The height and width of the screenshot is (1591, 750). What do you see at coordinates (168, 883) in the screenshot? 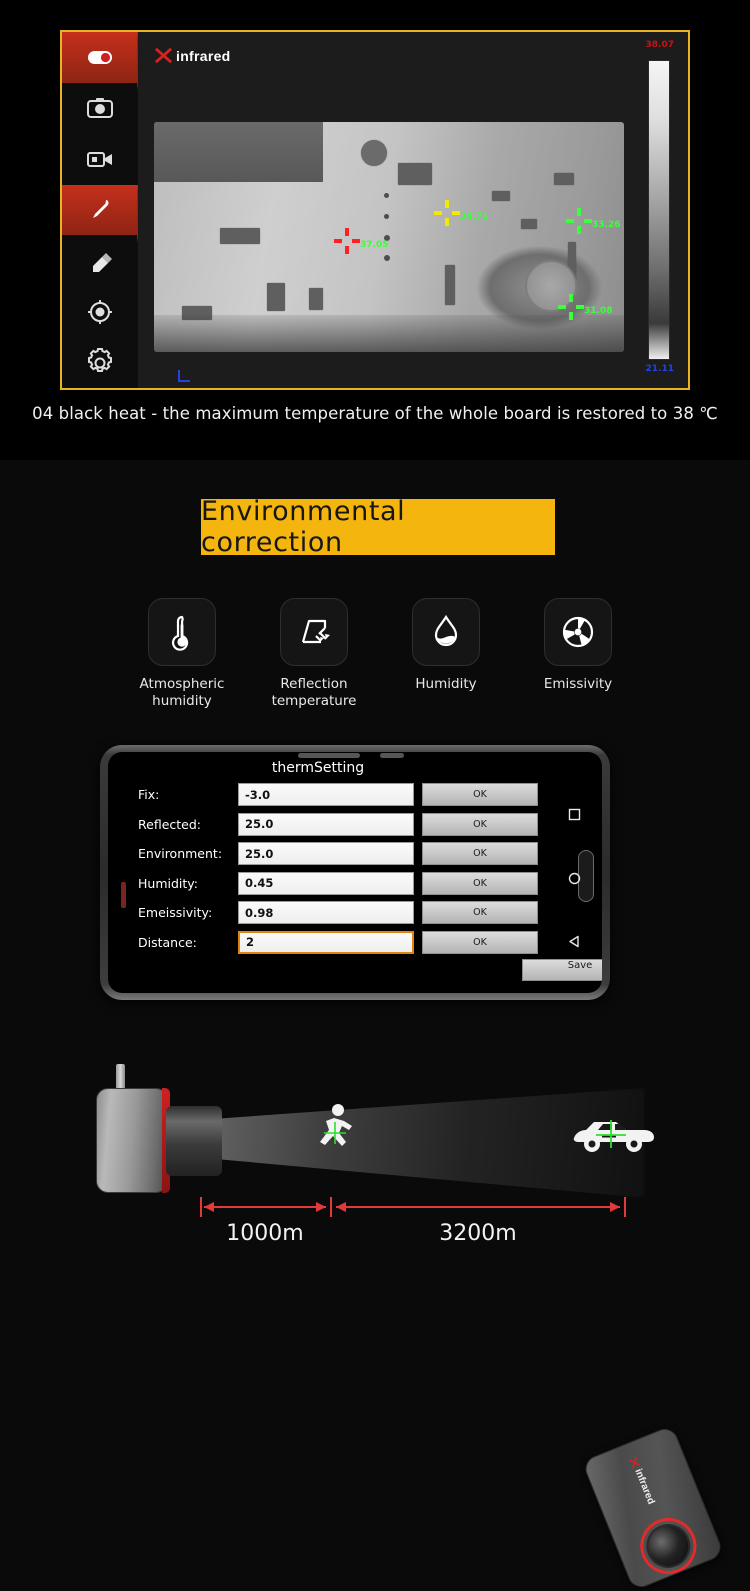
I see `setting-label: Humidity:` at bounding box center [168, 883].